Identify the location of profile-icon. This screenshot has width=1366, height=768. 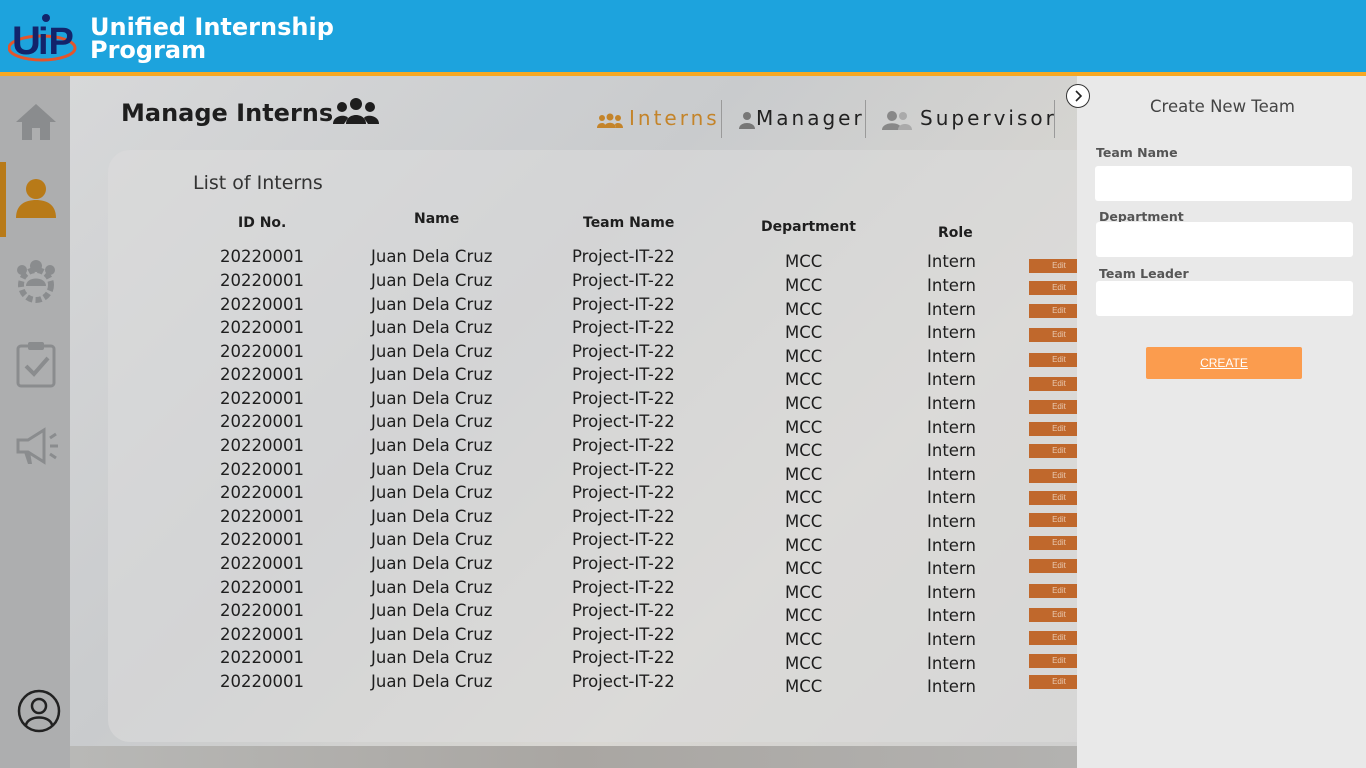
(39, 711).